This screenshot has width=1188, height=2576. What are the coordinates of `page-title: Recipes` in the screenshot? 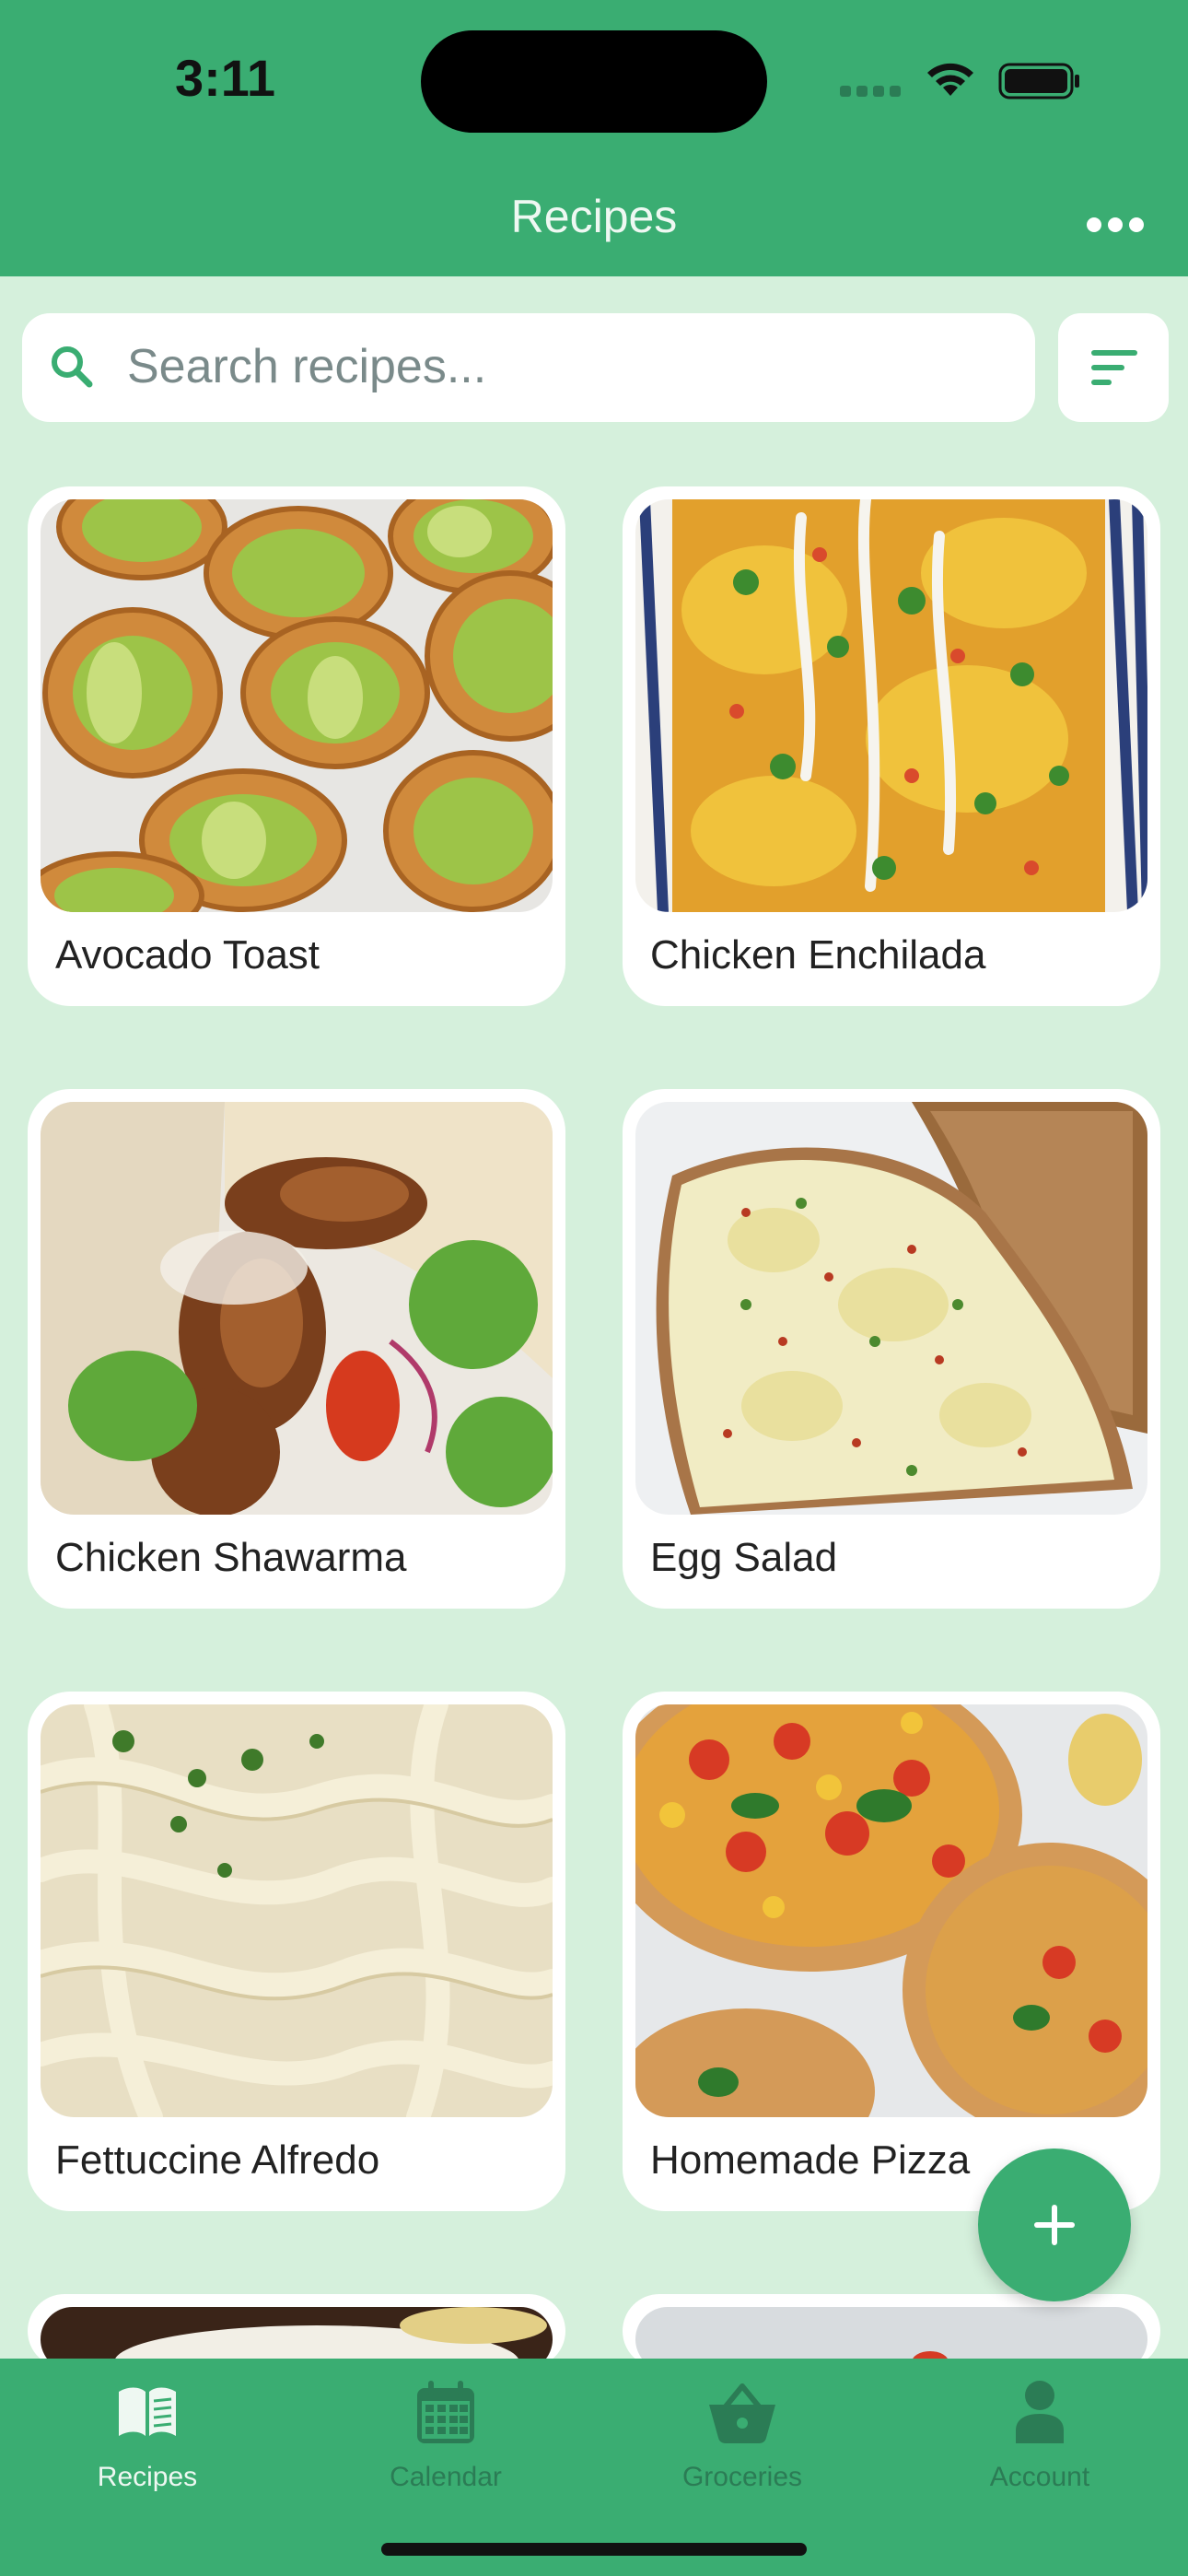 It's located at (594, 216).